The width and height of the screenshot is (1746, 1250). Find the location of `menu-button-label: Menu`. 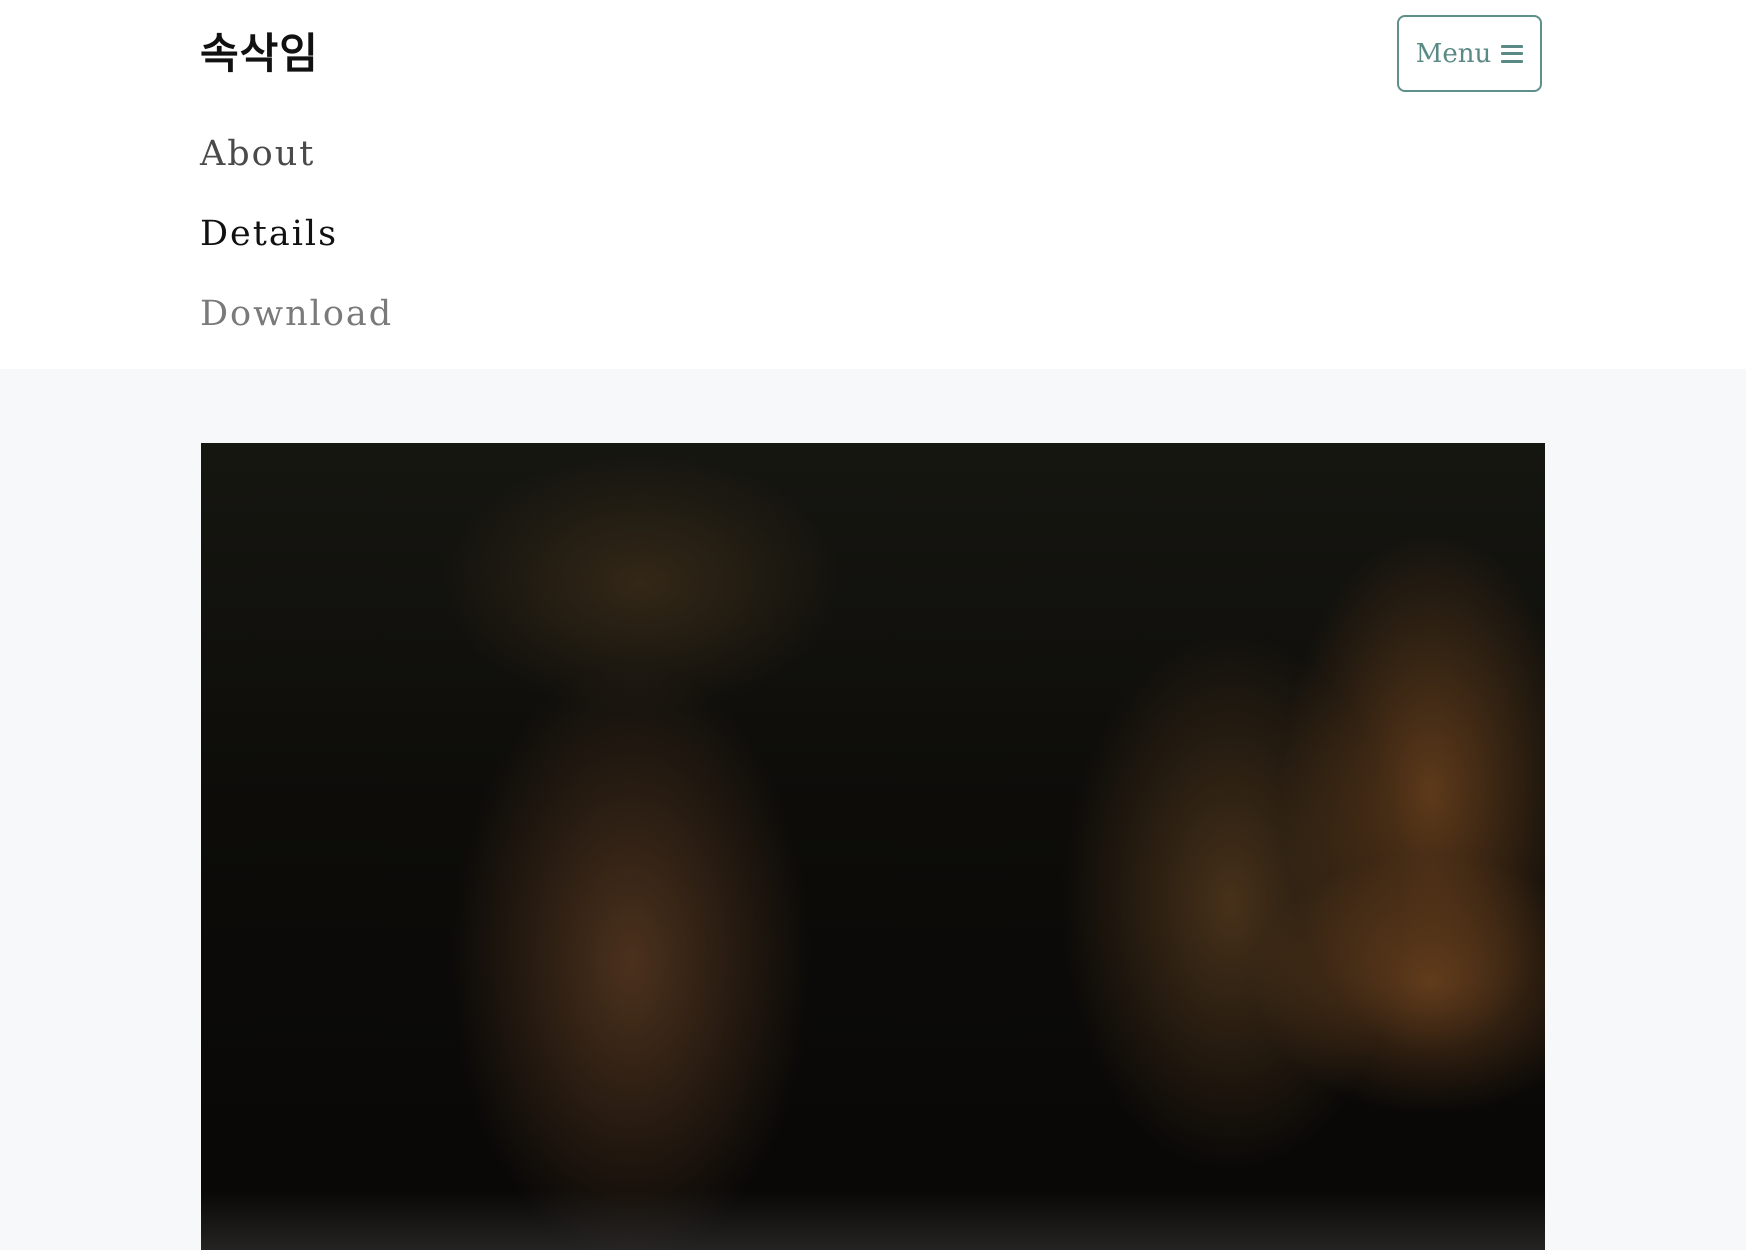

menu-button-label: Menu is located at coordinates (1453, 53).